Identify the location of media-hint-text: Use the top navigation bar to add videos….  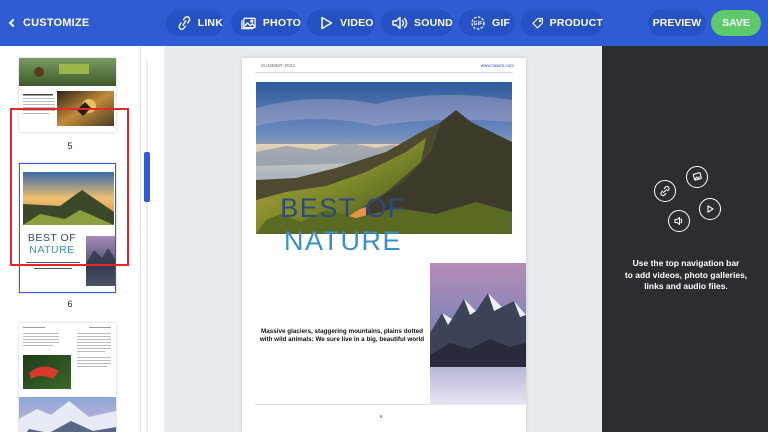
(686, 275).